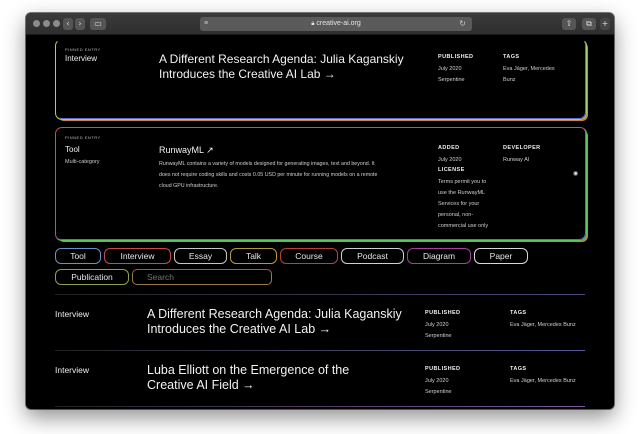 This screenshot has width=640, height=434. I want to click on filter-tag-publication: Publication, so click(92, 277).